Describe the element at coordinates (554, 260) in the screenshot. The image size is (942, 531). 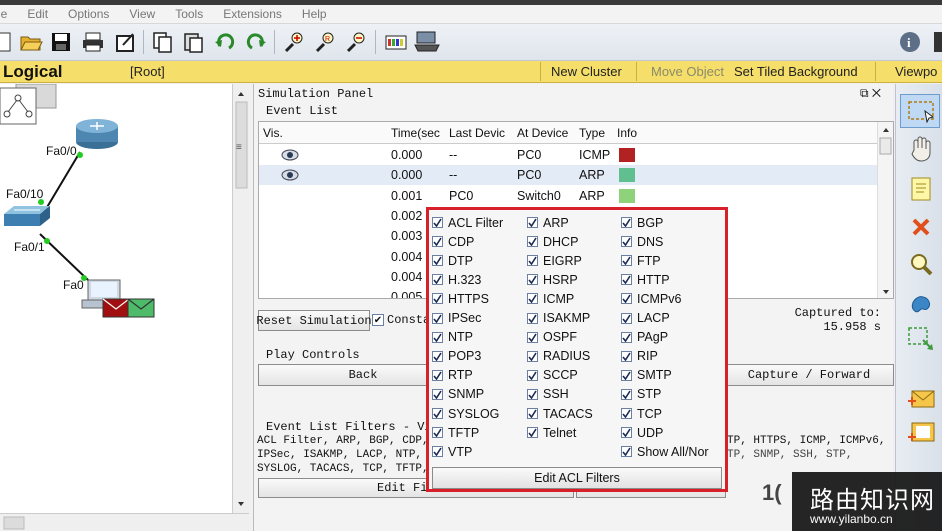
I see `filter-checkbox-eigrp: EIGRP` at that location.